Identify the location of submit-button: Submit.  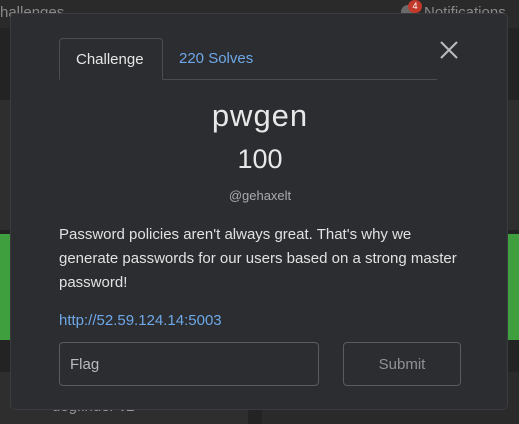
(402, 364).